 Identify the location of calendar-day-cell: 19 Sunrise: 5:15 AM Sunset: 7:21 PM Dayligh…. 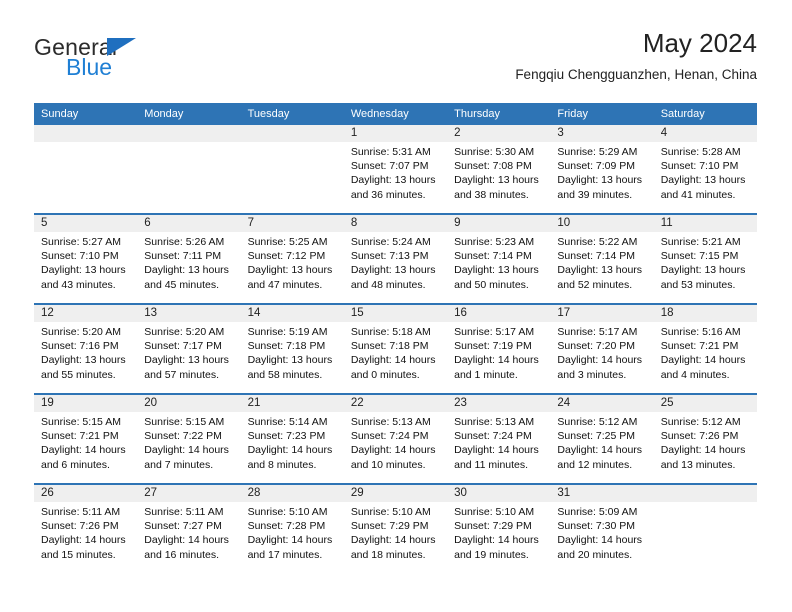
(86, 439).